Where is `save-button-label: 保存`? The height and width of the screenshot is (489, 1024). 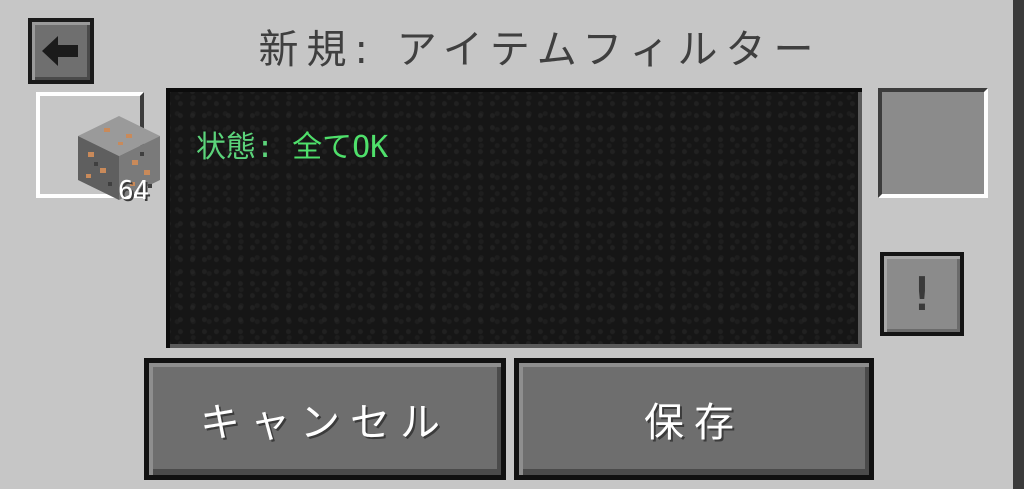 save-button-label: 保存 is located at coordinates (694, 419).